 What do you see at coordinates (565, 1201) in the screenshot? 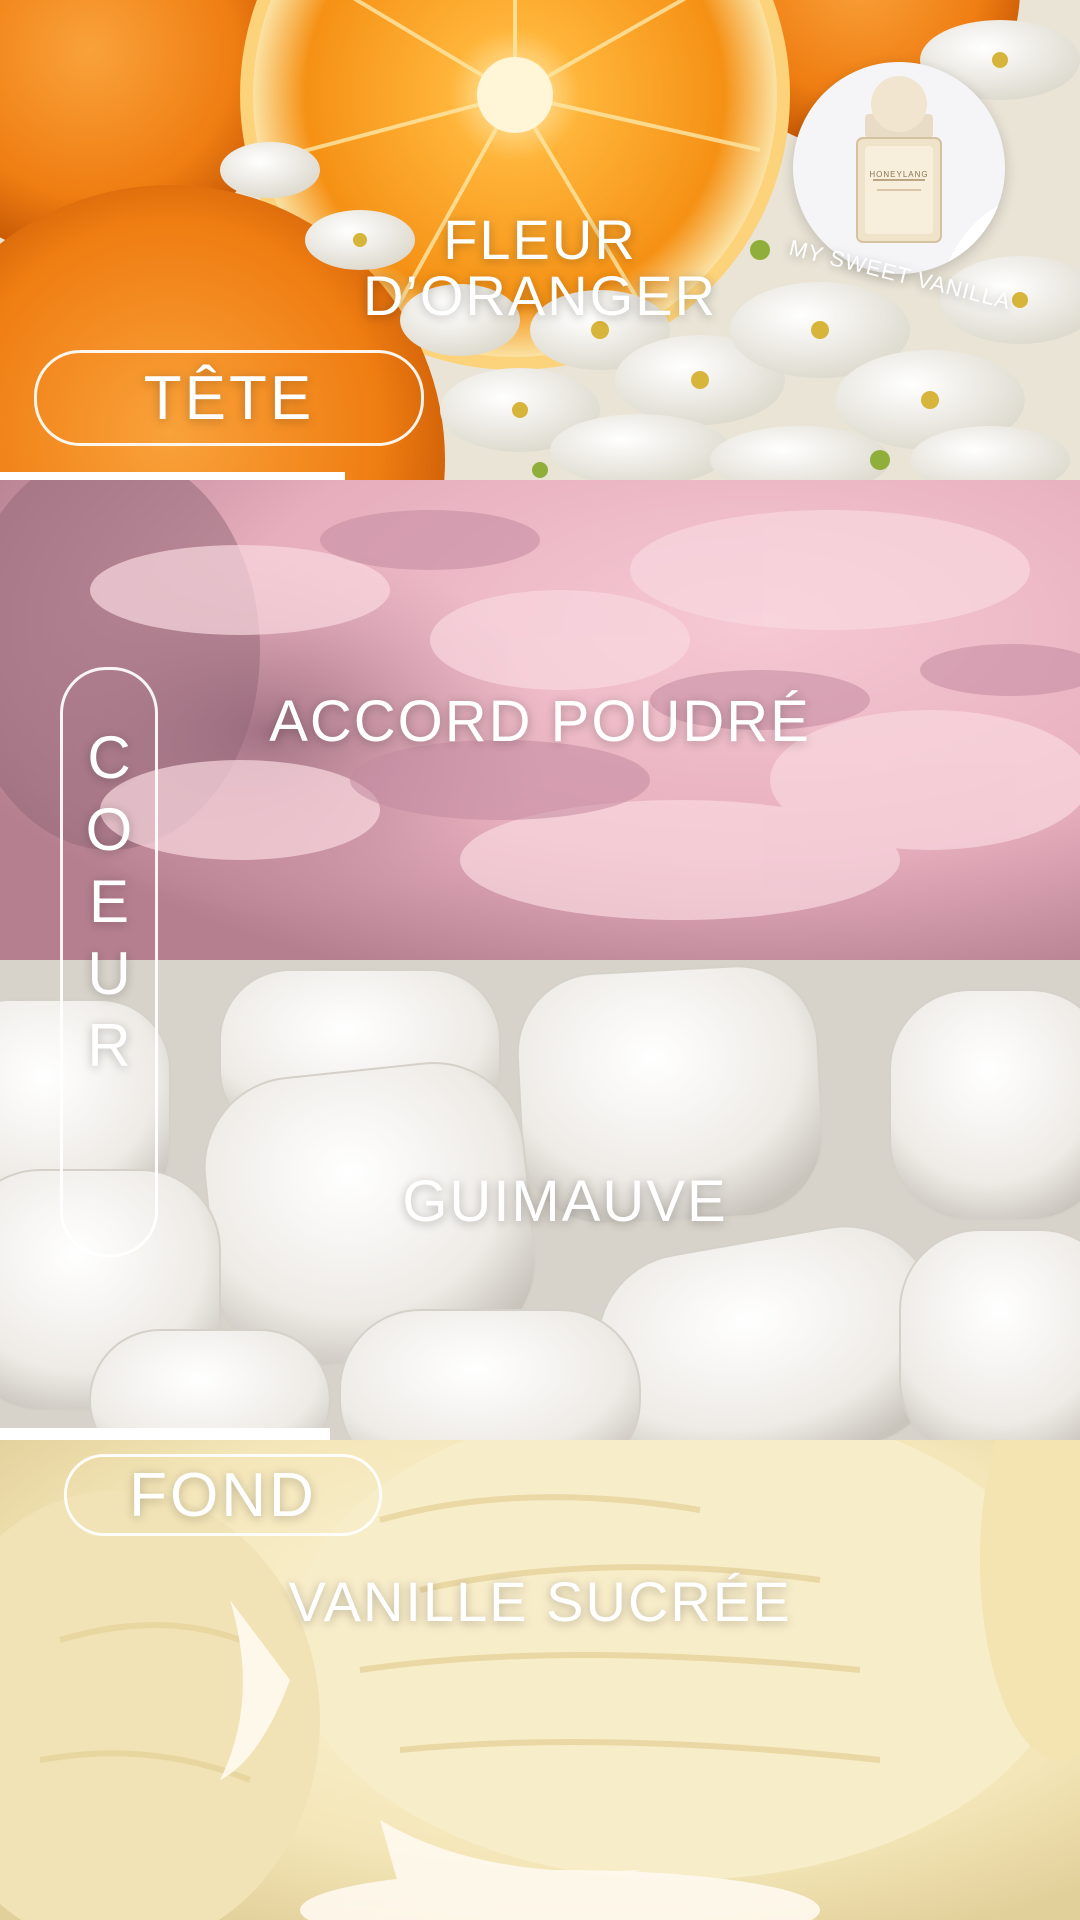
I see `note-guimauve: GUIMAUVE` at bounding box center [565, 1201].